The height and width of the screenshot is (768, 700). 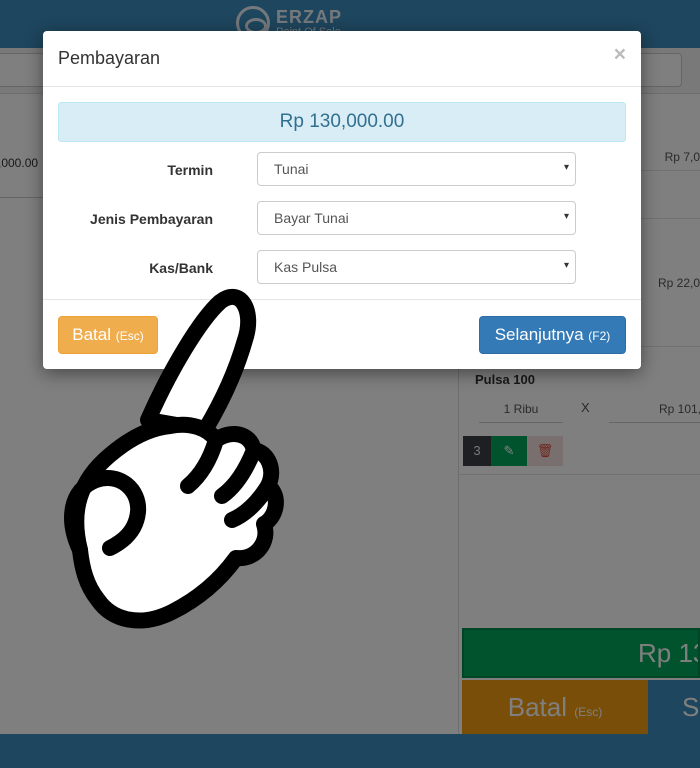 What do you see at coordinates (291, 169) in the screenshot?
I see `termin-value: Tunai` at bounding box center [291, 169].